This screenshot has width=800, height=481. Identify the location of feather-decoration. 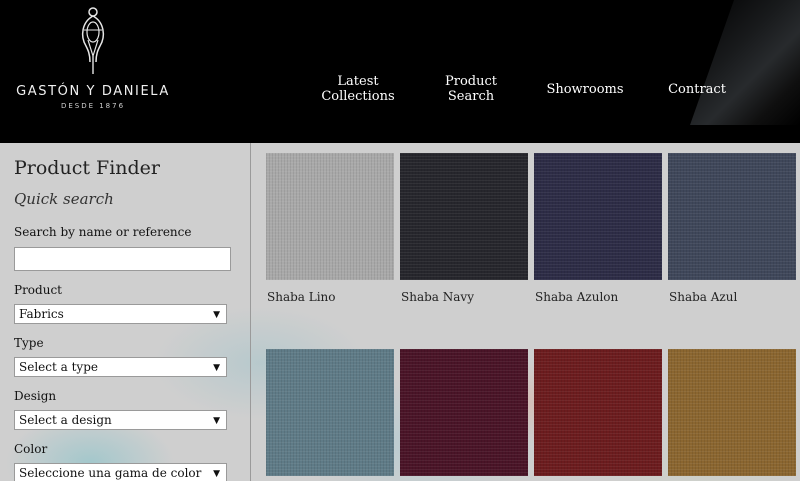
(745, 62).